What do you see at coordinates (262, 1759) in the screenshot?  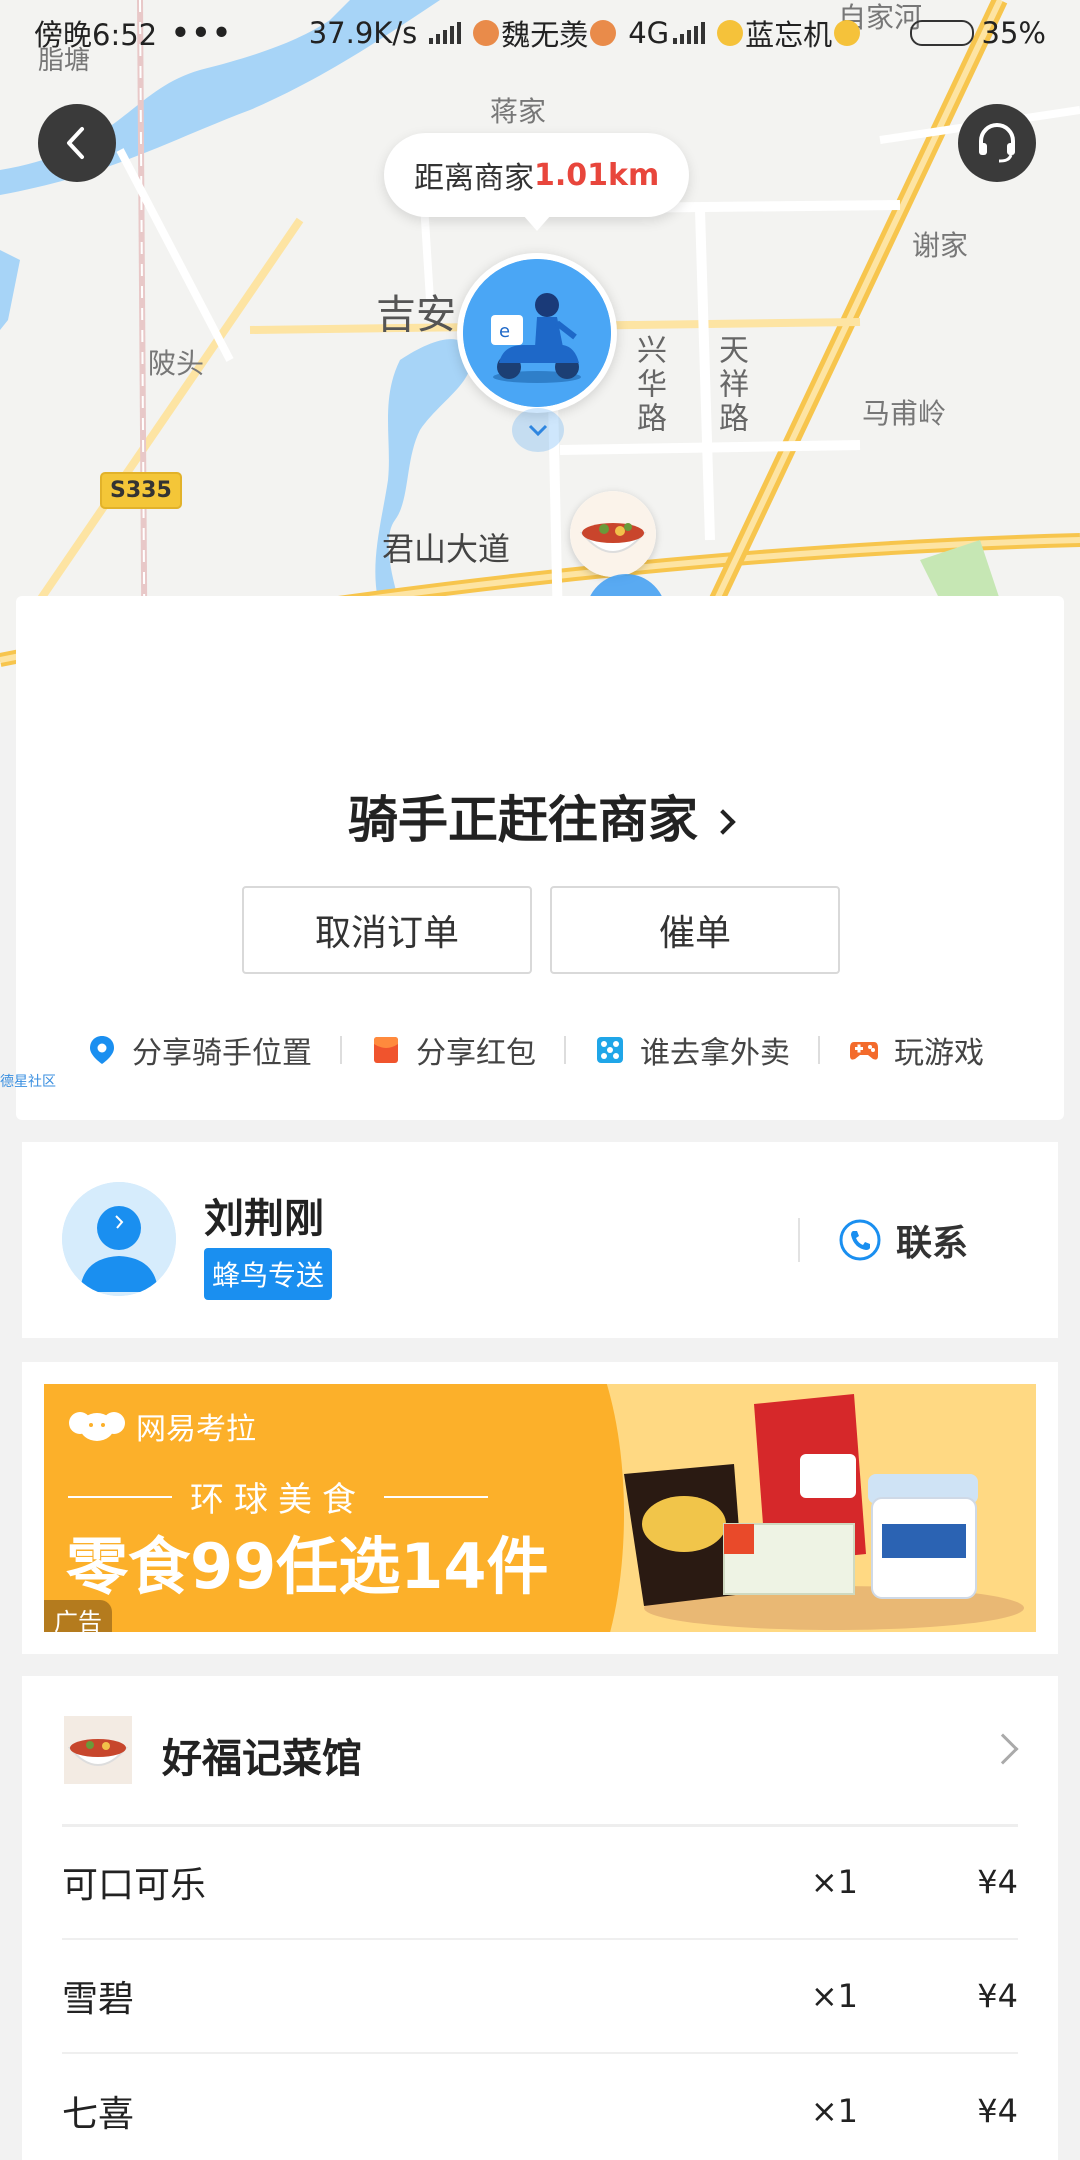 I see `shop-name: 好福记菜馆` at bounding box center [262, 1759].